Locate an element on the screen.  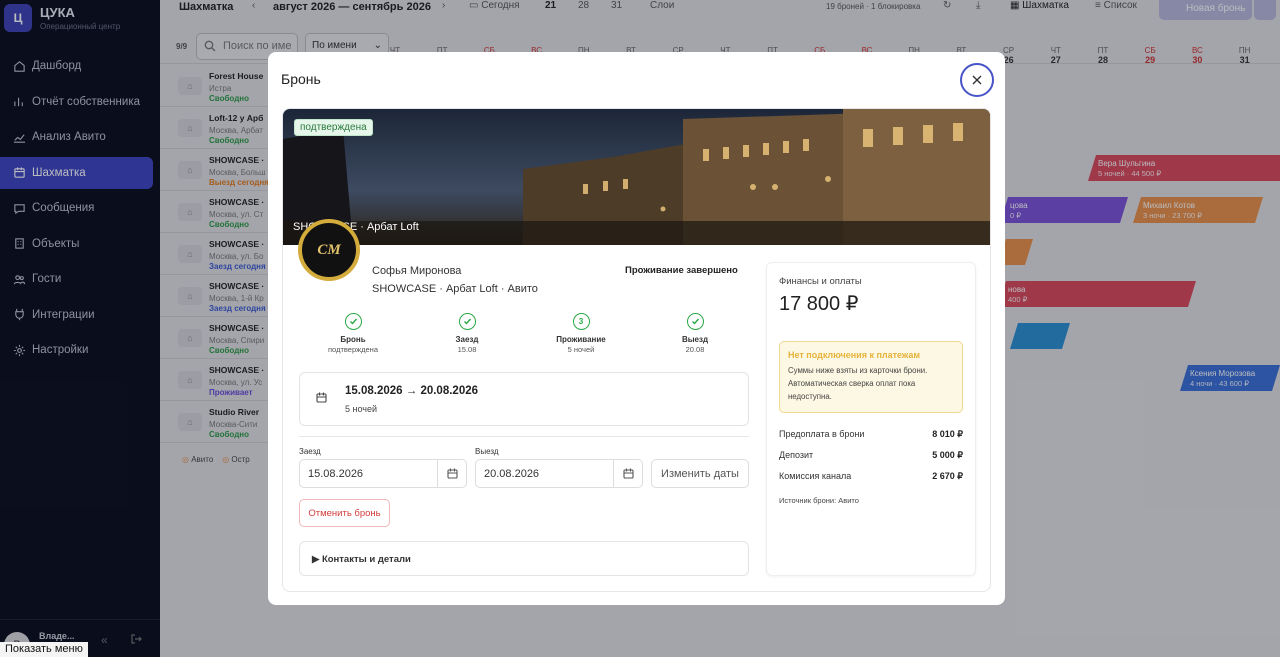
checkin-field: 15.08.2026 is located at coordinates (383, 473).